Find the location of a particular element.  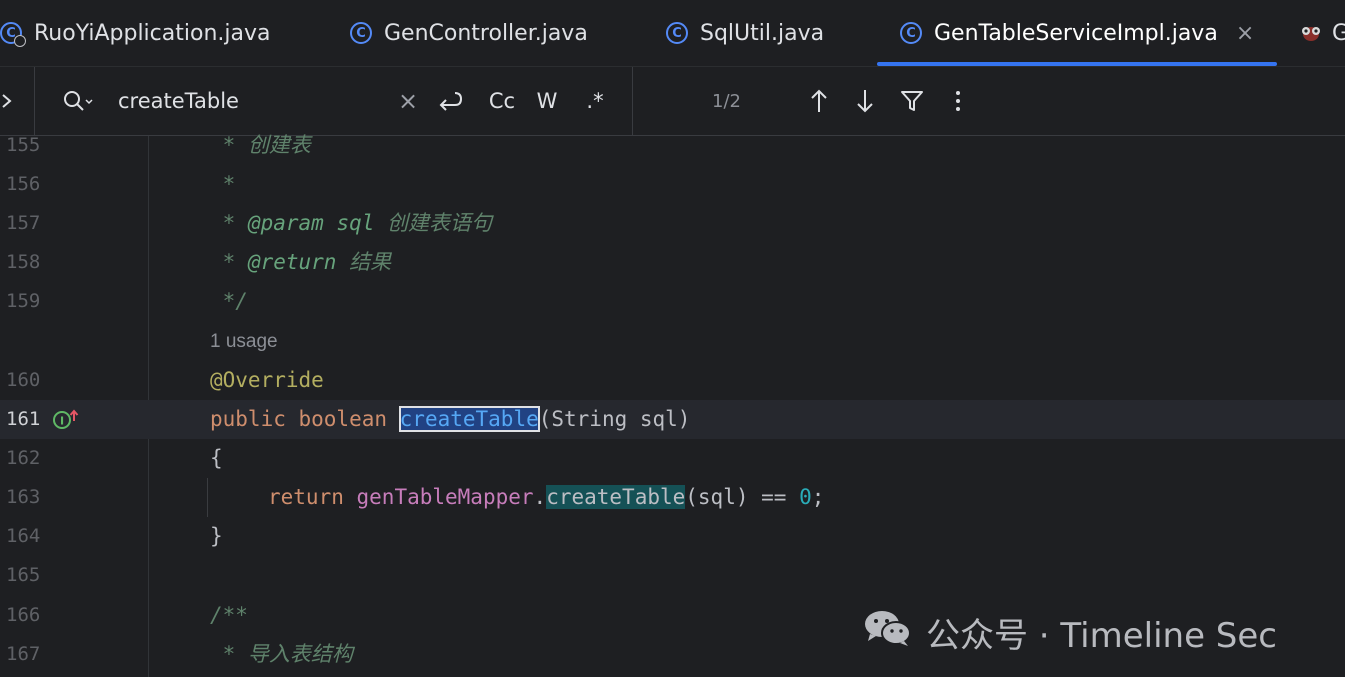

line-number: 158 is located at coordinates (23, 262).